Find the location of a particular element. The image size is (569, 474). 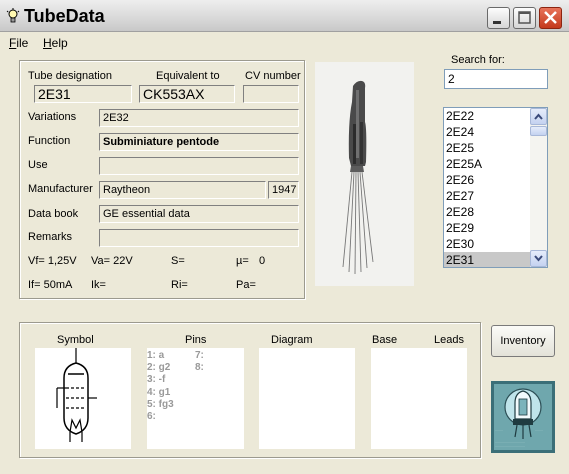

symbol-panel is located at coordinates (83, 398).